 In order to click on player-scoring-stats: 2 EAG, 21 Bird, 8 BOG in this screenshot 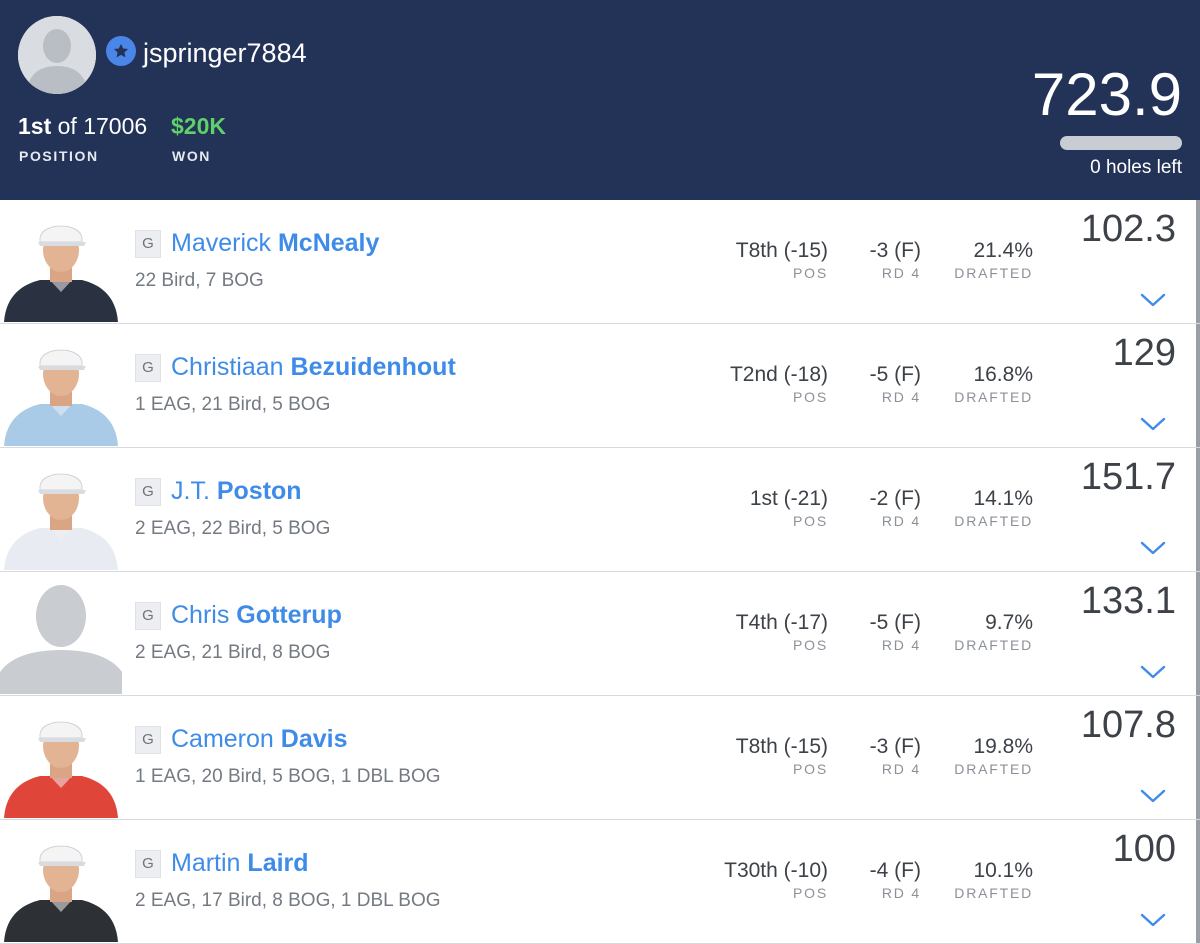, I will do `click(233, 652)`.